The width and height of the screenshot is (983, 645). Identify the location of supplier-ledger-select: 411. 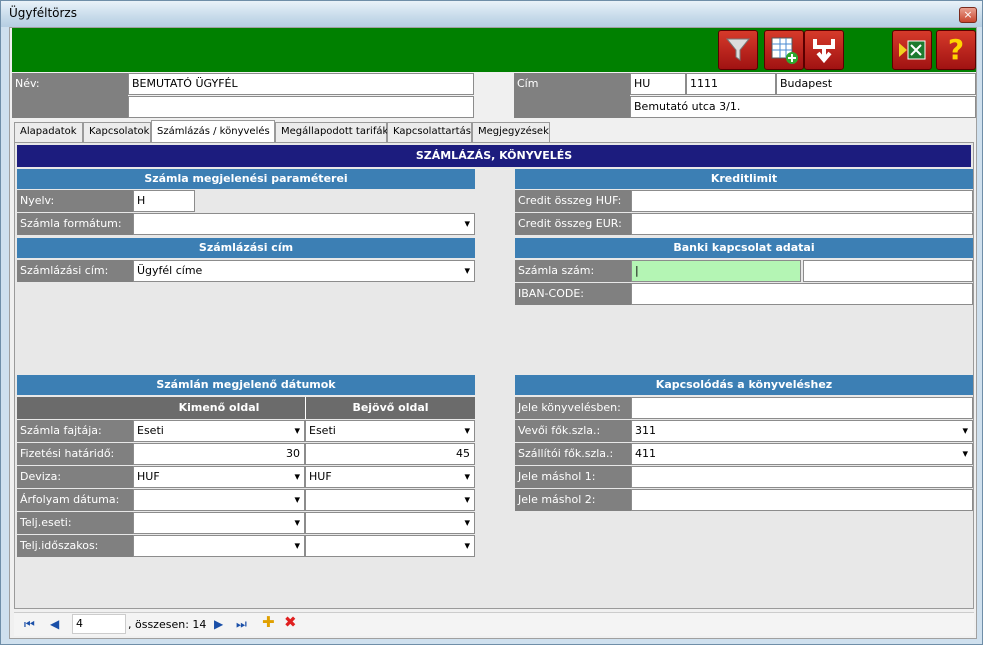
(802, 454).